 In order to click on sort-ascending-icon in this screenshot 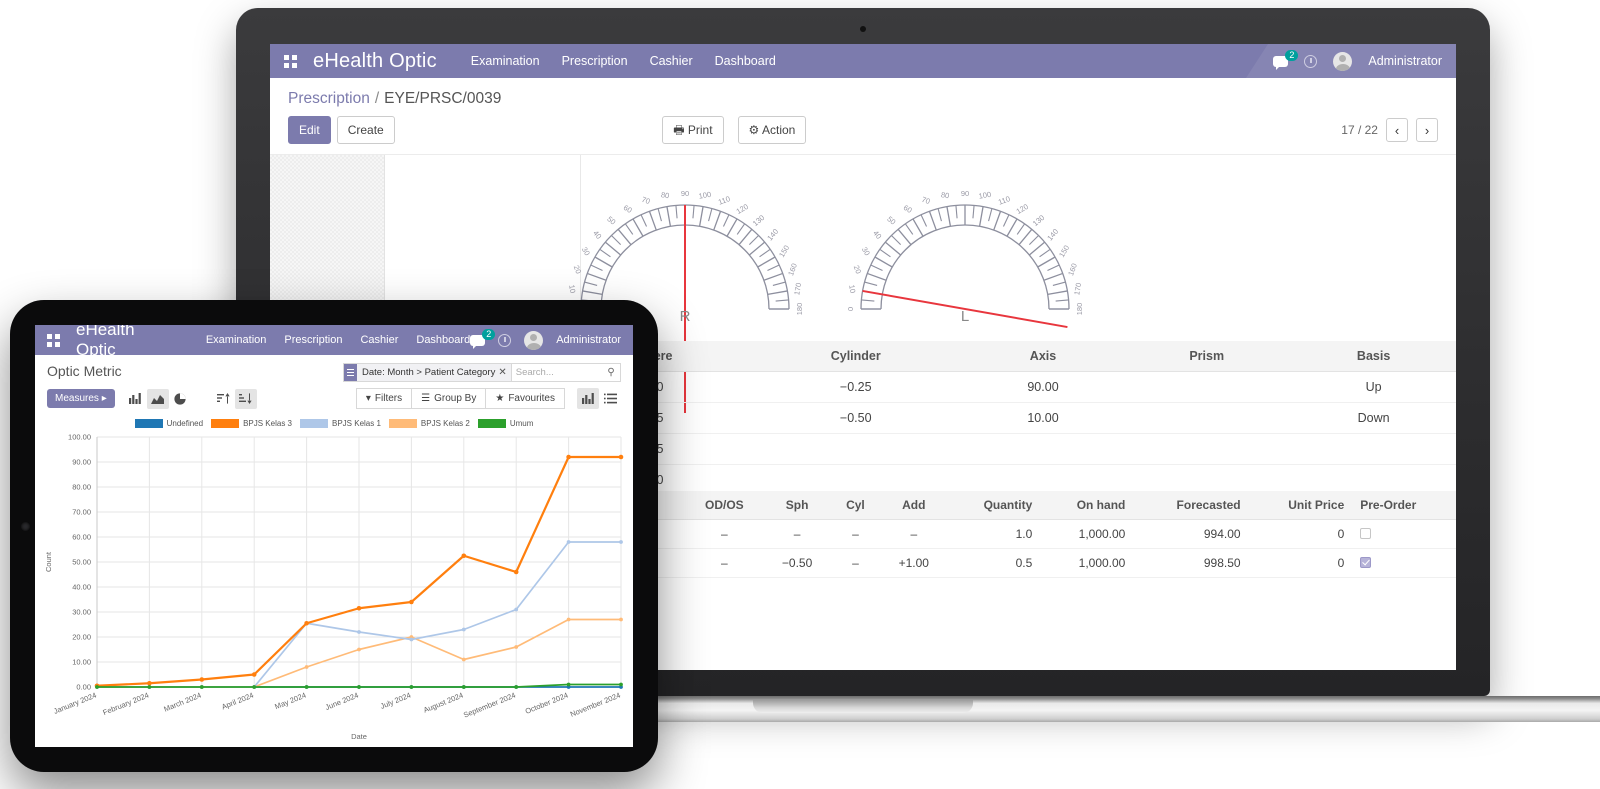, I will do `click(224, 399)`.